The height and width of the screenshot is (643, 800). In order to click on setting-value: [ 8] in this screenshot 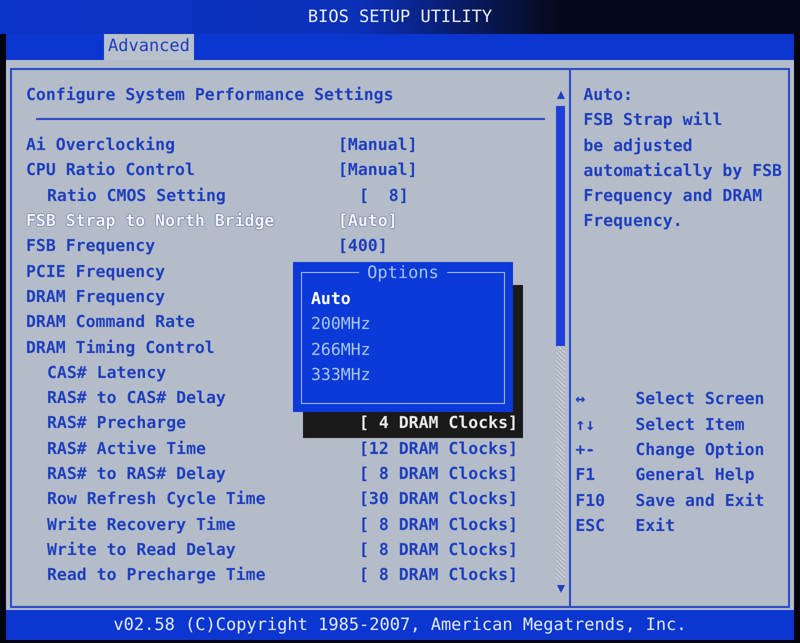, I will do `click(384, 195)`.